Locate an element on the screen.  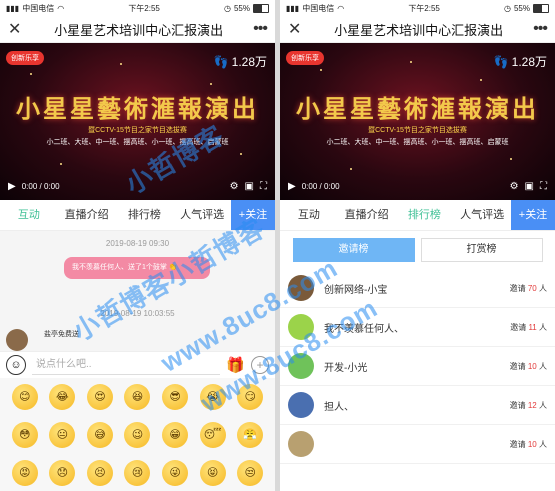
video-time: 0:00 / 0:00 is located at coordinates (320, 186).